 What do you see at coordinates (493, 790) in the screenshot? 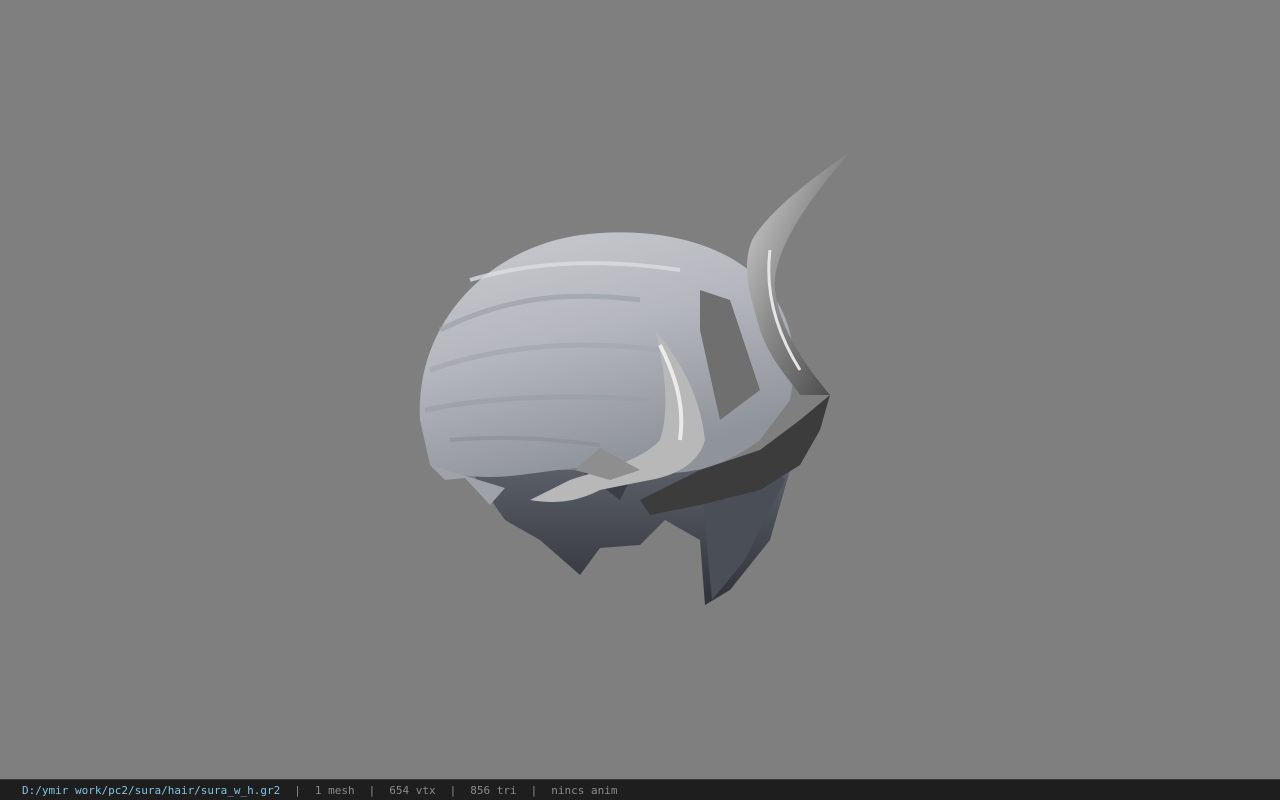
I see `triangle-count: 856 tri` at bounding box center [493, 790].